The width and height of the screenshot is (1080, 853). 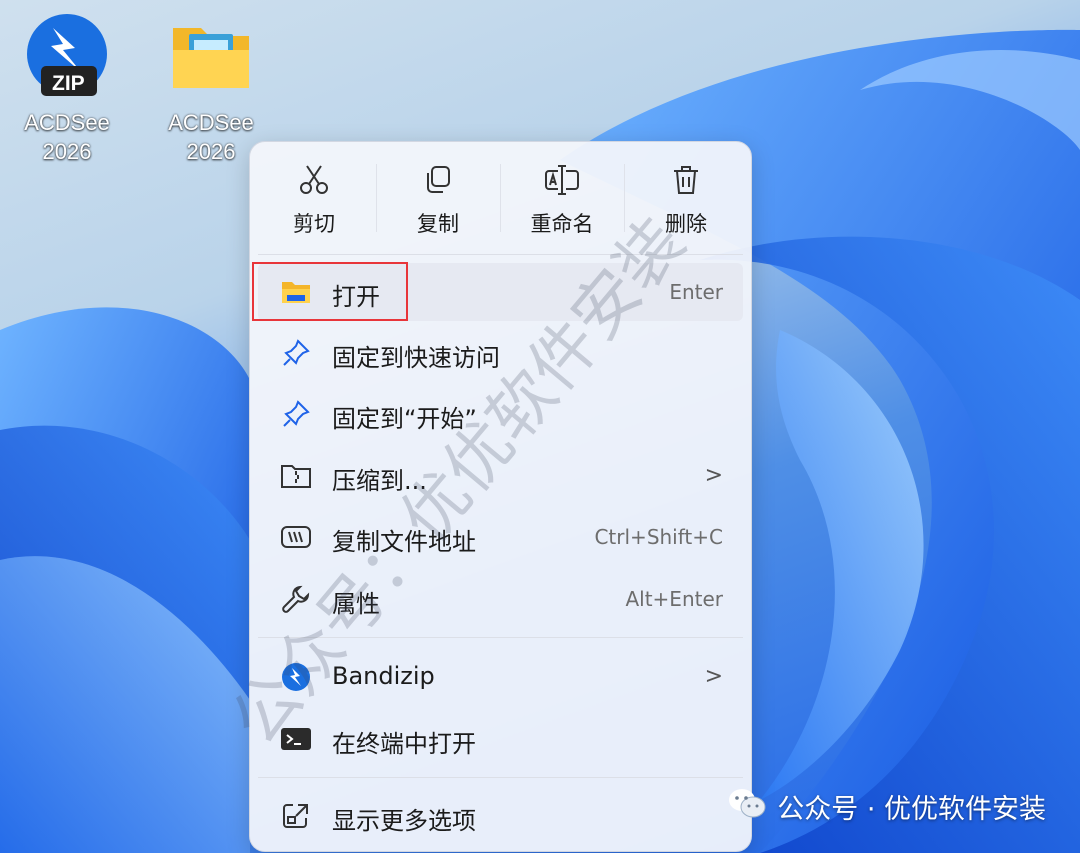 I want to click on cut-button: 剪切, so click(x=314, y=201).